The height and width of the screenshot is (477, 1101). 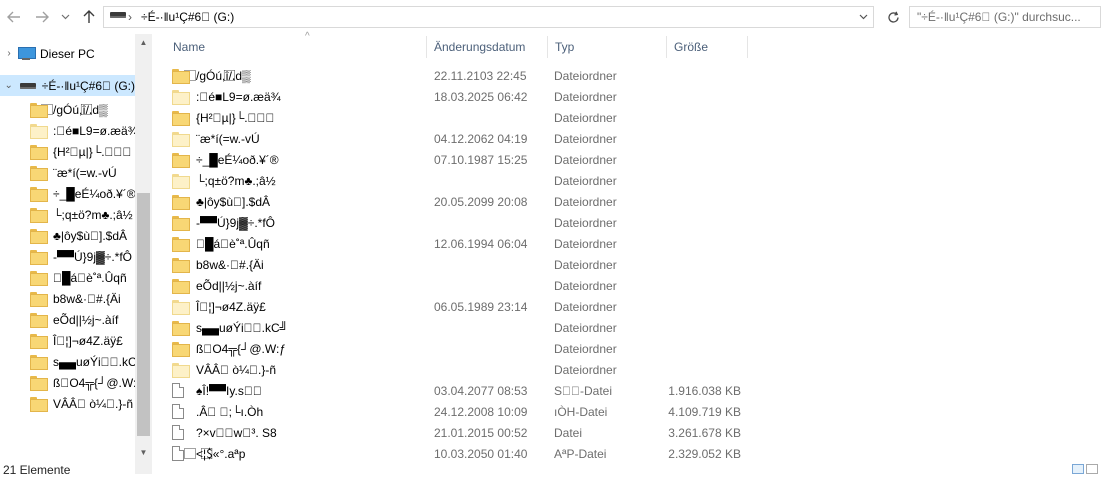 What do you see at coordinates (455, 180) in the screenshot?
I see `file-row: └;q±ö?m♣.;â½ Dateiordner` at bounding box center [455, 180].